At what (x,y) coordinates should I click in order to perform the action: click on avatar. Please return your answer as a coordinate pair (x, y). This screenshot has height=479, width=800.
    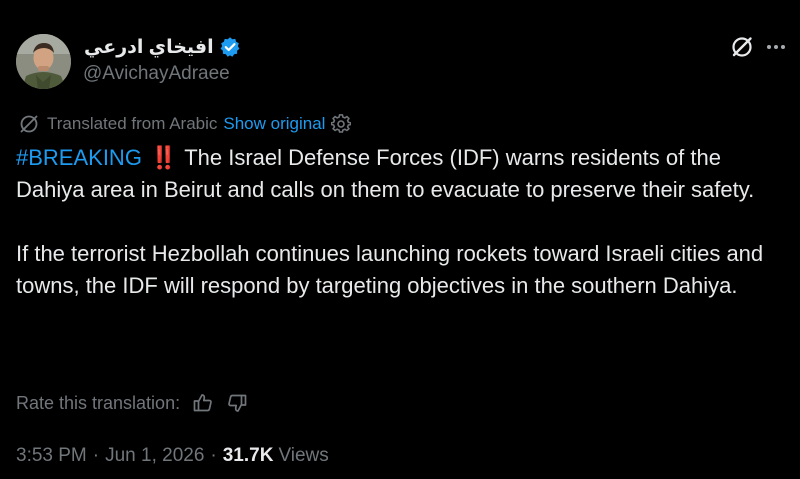
    Looking at the image, I should click on (43, 61).